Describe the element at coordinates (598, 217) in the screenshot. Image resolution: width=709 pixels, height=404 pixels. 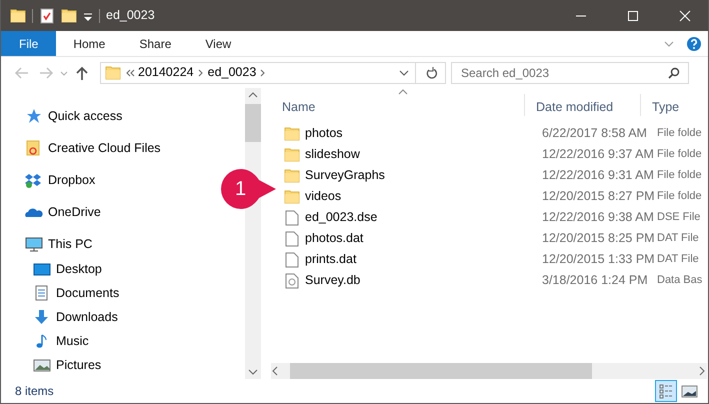
I see `date-cell-text: 12/22/2016 9:38 AM` at that location.